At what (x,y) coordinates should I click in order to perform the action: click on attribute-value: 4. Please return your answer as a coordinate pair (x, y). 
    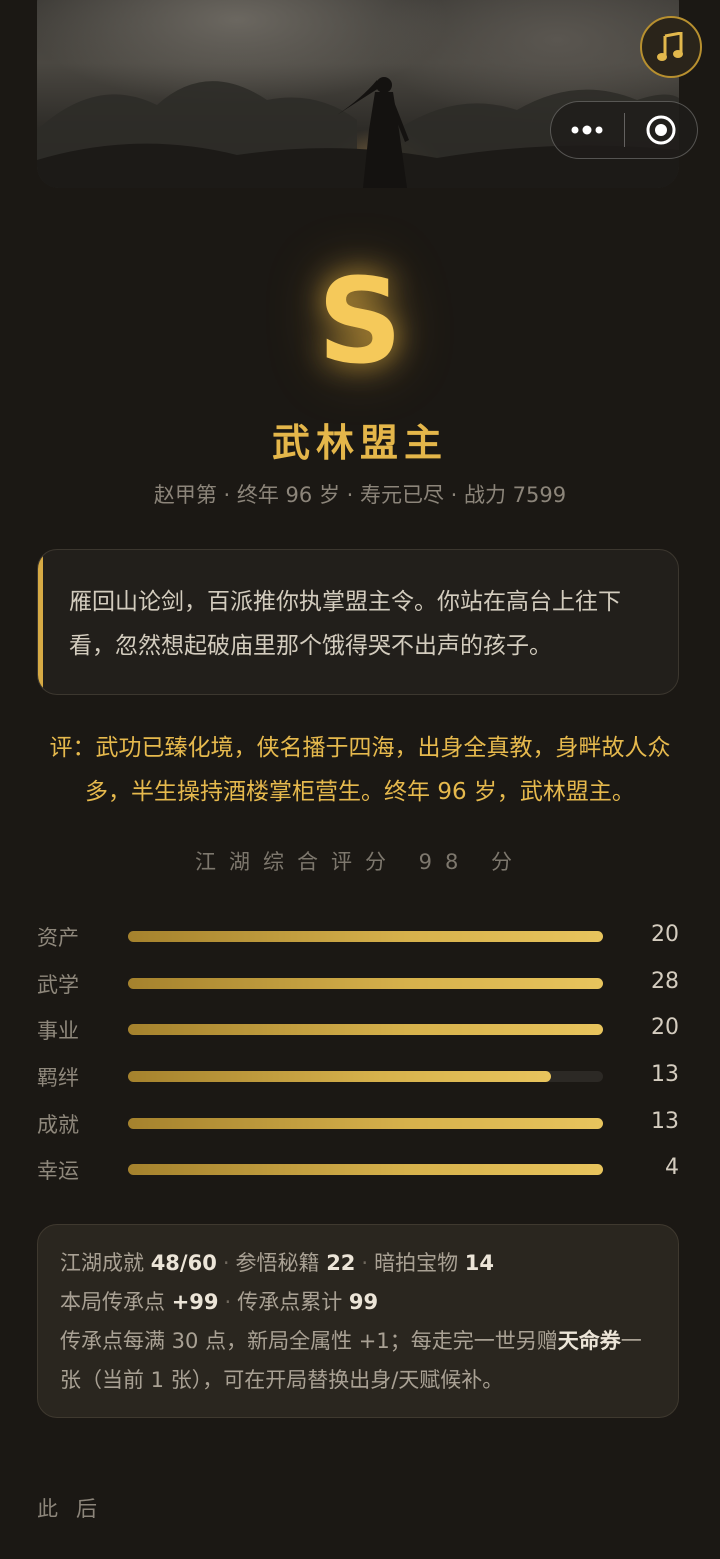
    Looking at the image, I should click on (672, 1168).